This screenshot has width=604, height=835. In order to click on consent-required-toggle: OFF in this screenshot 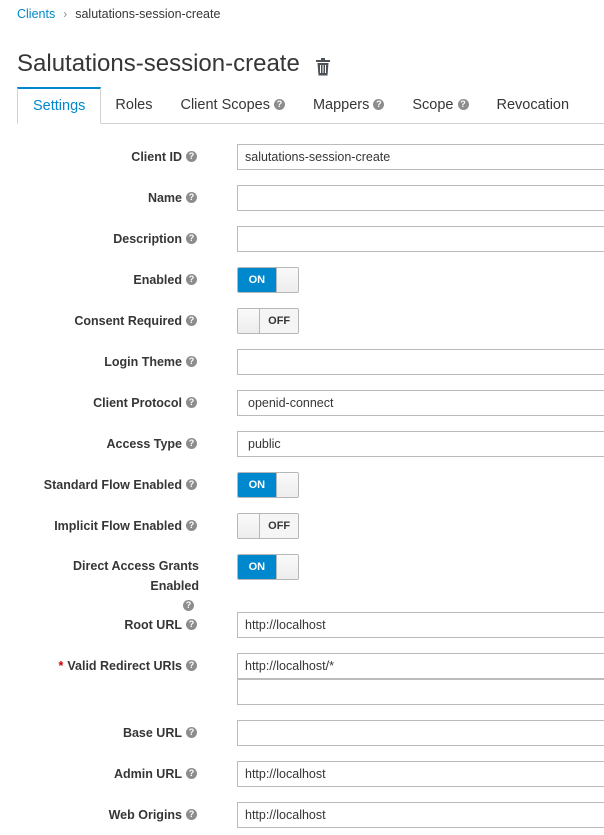, I will do `click(268, 321)`.